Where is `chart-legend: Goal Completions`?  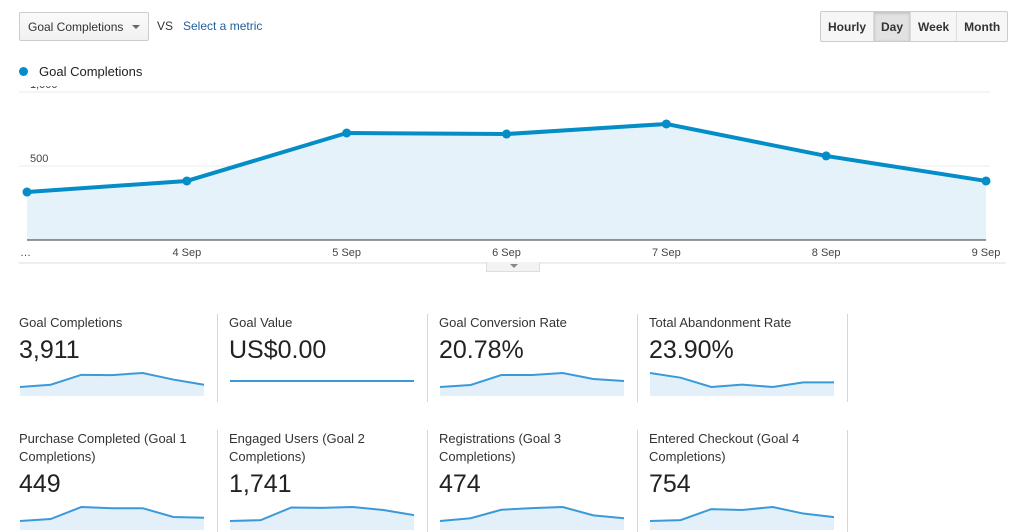
chart-legend: Goal Completions is located at coordinates (80, 71).